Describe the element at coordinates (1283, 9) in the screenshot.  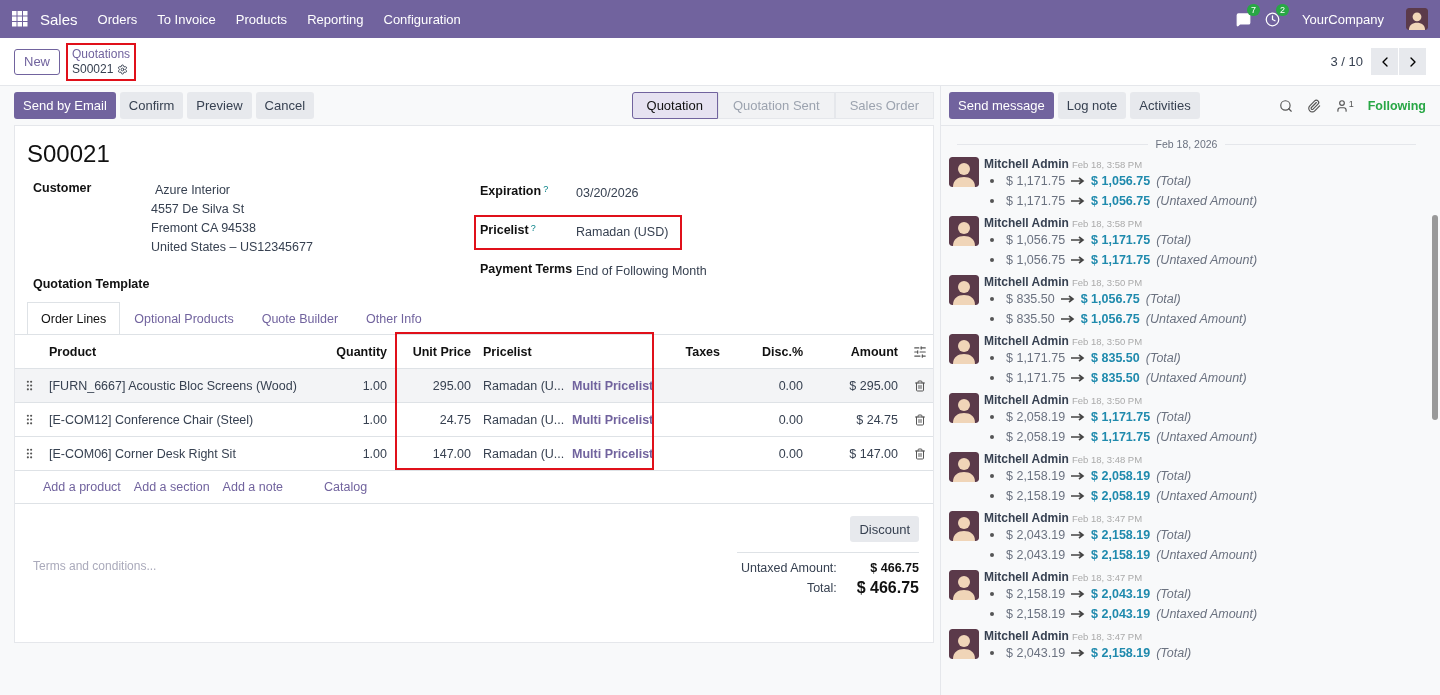
I see `notification-badge: 2` at that location.